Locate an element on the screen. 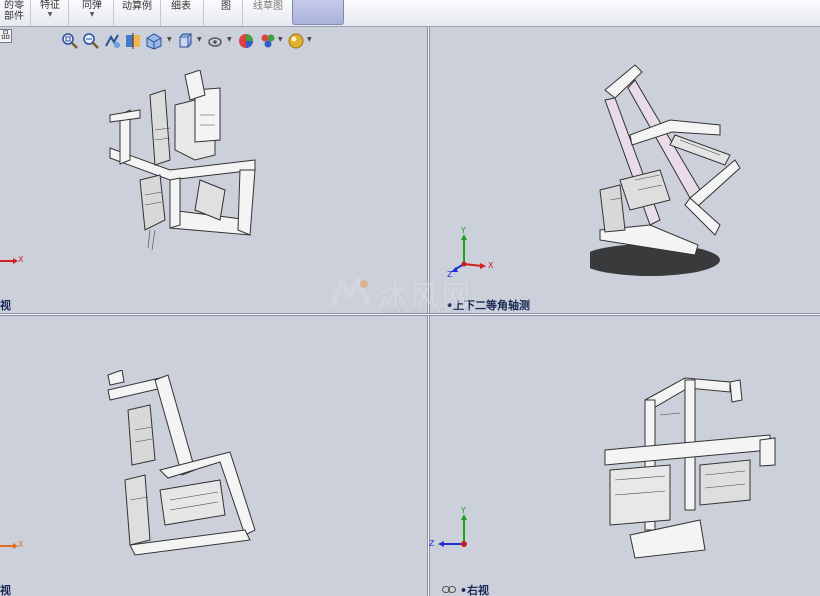 The image size is (820, 596). ribbon-item-features: 特征 ▼ is located at coordinates (50, 13).